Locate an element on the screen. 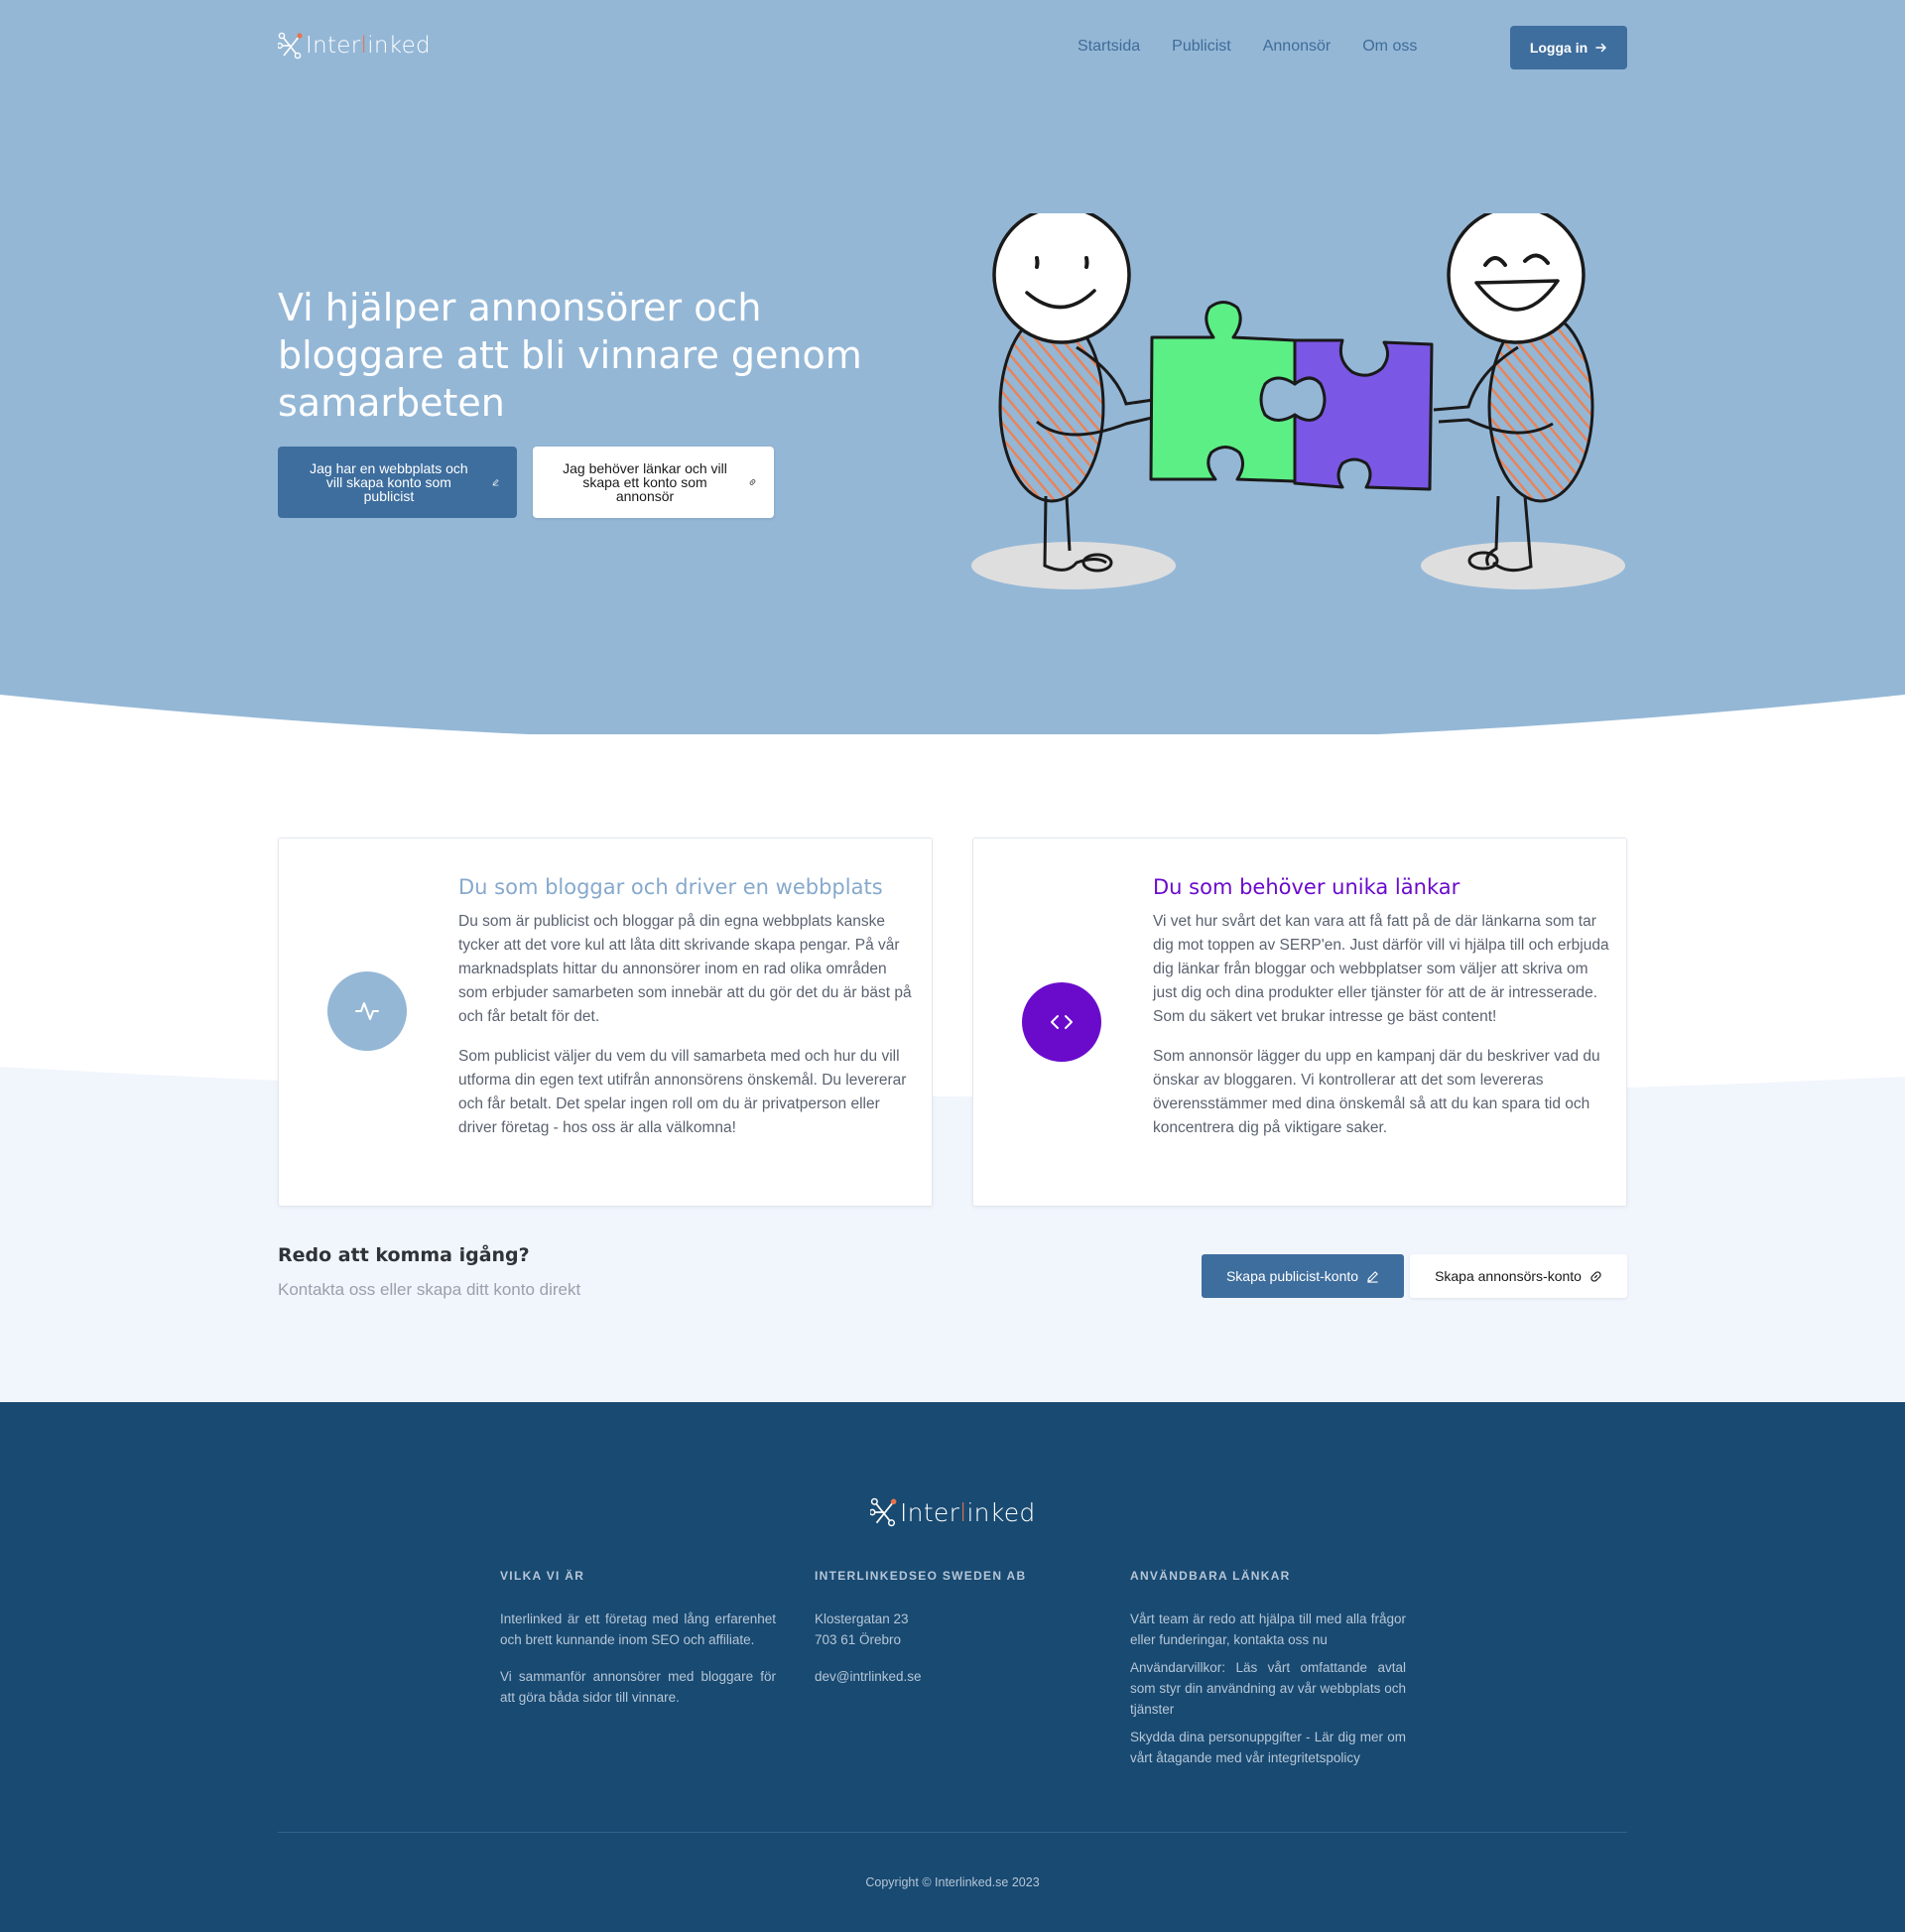 The width and height of the screenshot is (1905, 1932). create-publisher-account-button: Skapa publicist-konto is located at coordinates (1303, 1276).